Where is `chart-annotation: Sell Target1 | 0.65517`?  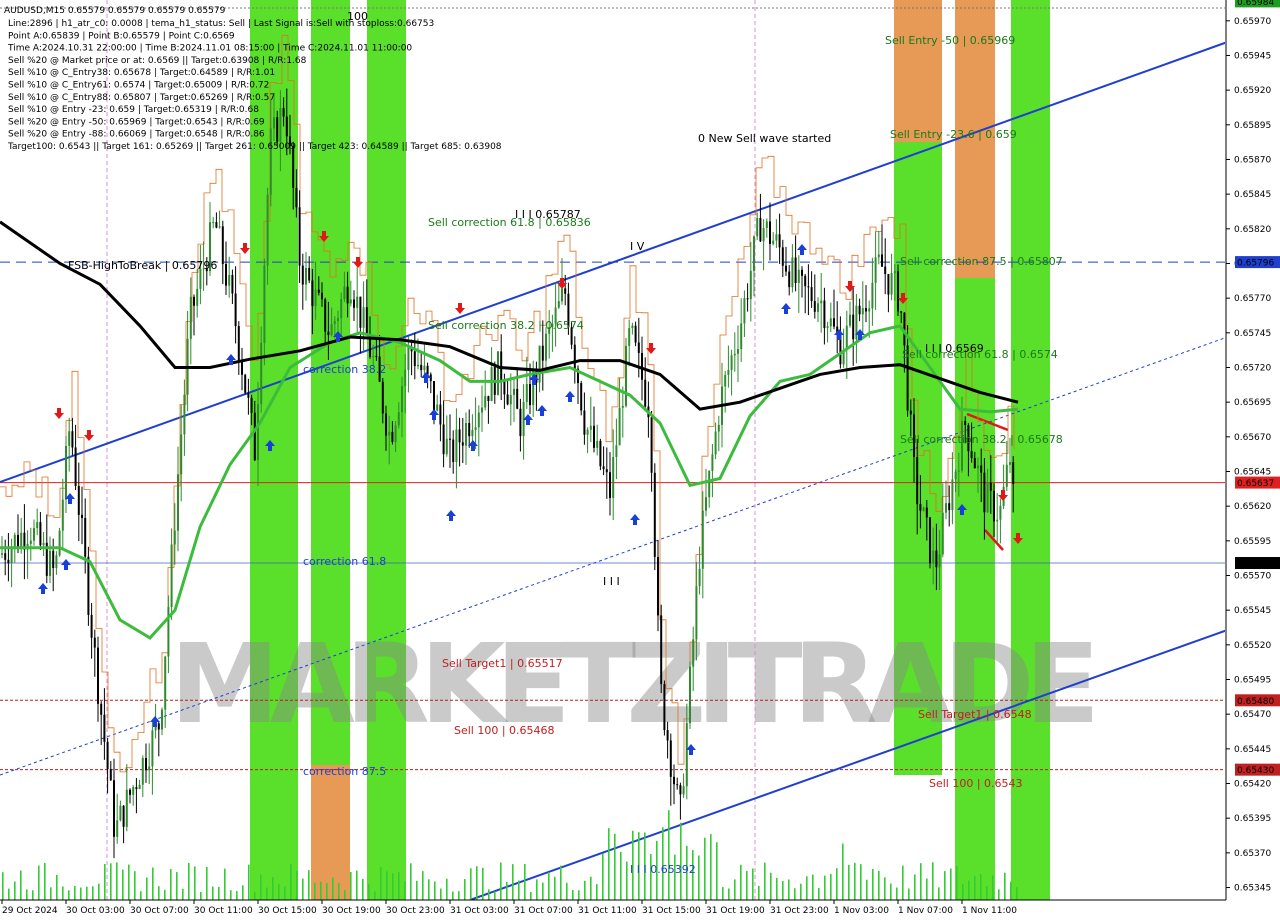
chart-annotation: Sell Target1 | 0.65517 is located at coordinates (502, 663).